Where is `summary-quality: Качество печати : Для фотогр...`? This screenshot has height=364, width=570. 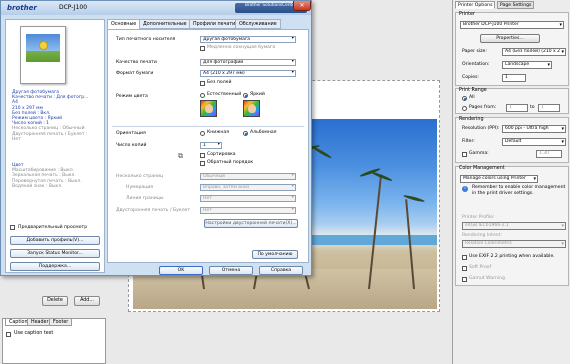 summary-quality: Качество печати : Для фотогр... is located at coordinates (50, 98).